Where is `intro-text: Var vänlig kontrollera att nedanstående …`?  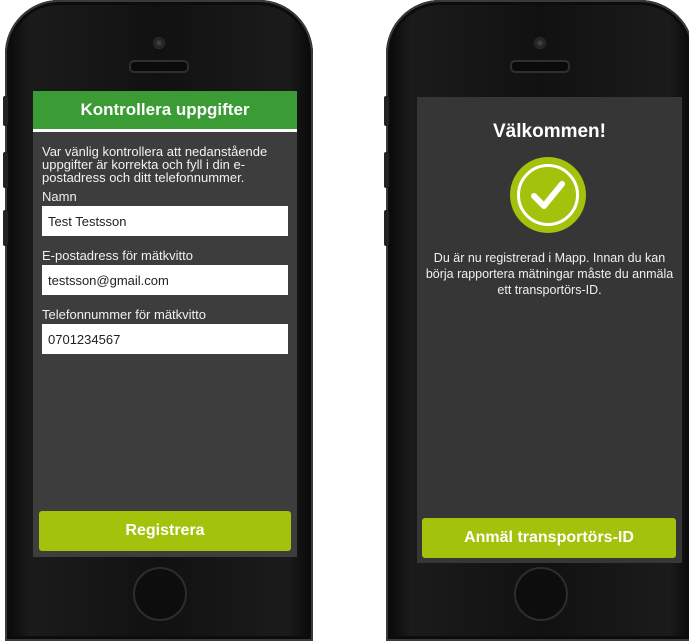 intro-text: Var vänlig kontrollera att nedanstående … is located at coordinates (155, 164).